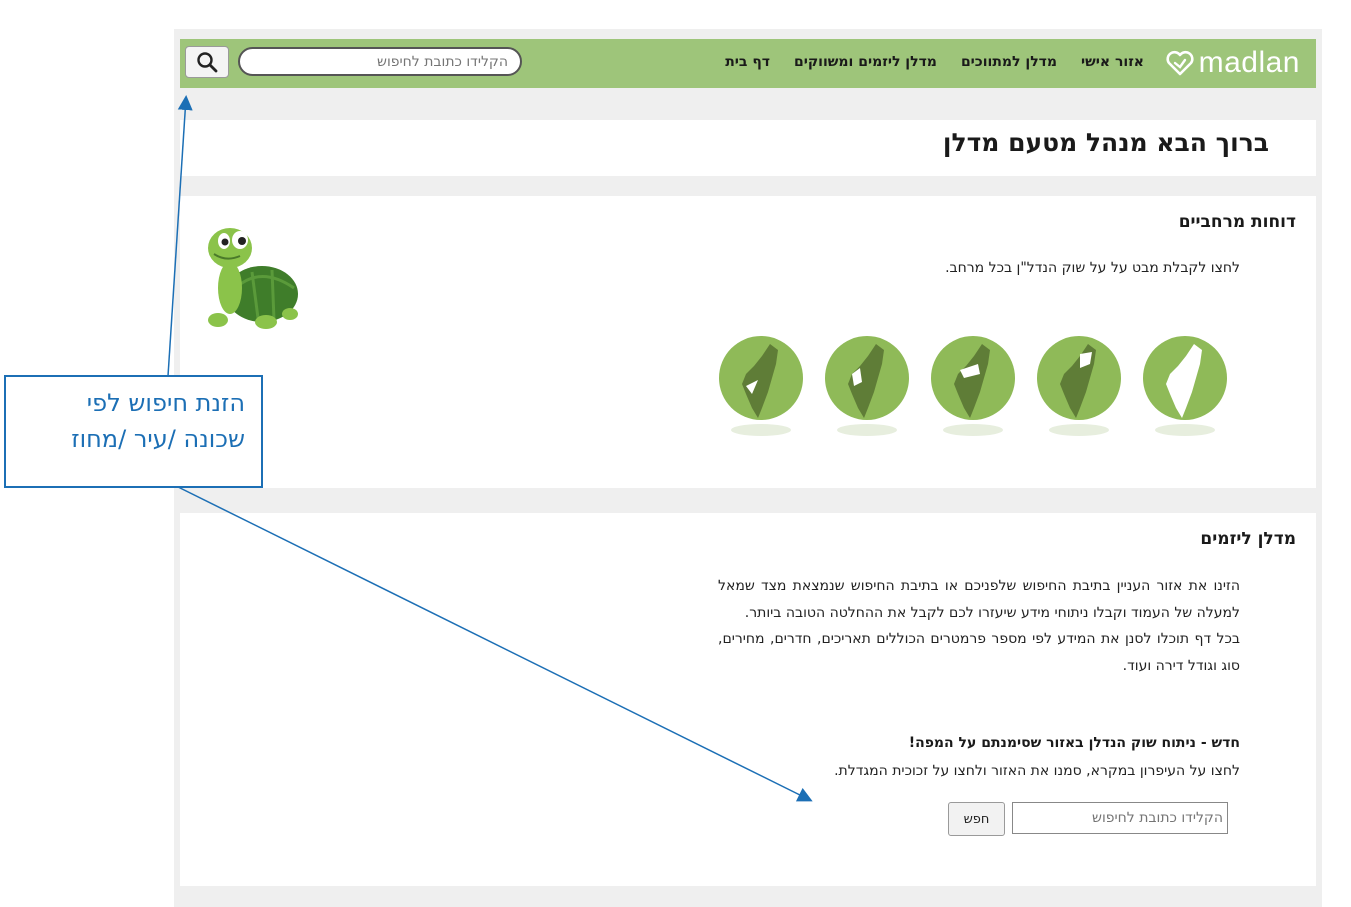  I want to click on callout-line-1: הזנת חיפוש לפי, so click(165, 403).